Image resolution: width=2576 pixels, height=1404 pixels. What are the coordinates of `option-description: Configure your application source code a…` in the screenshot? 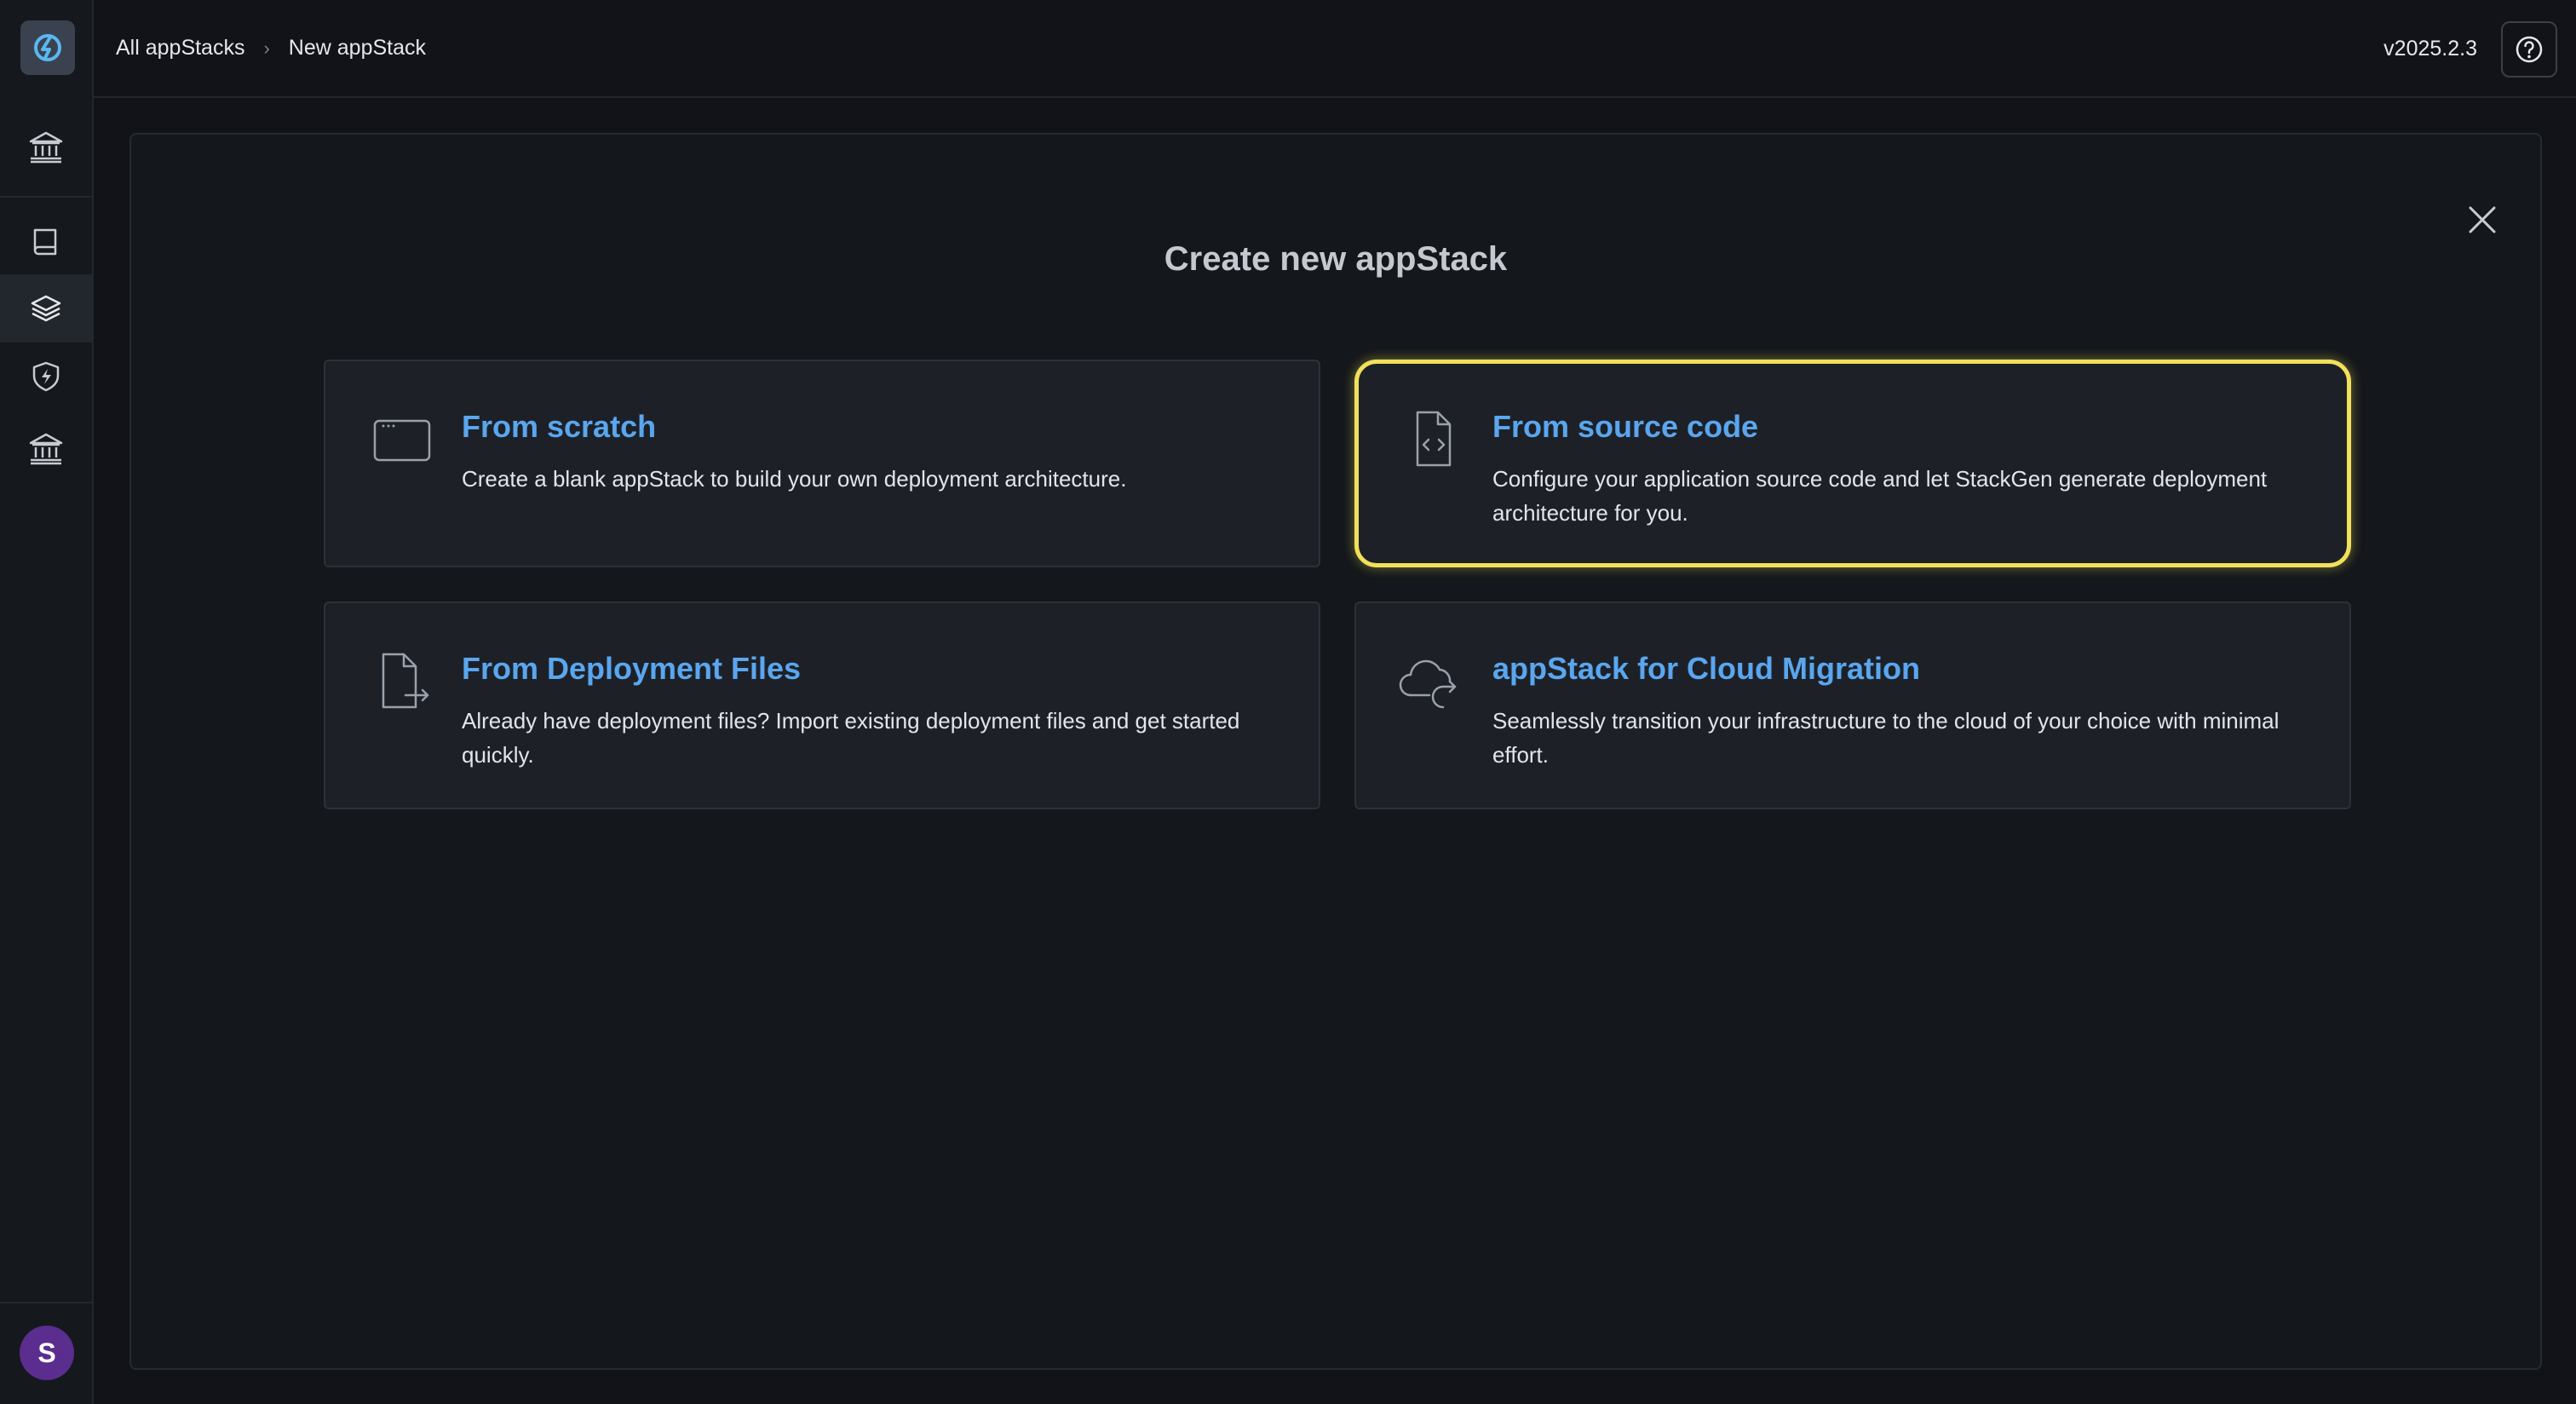 It's located at (1880, 496).